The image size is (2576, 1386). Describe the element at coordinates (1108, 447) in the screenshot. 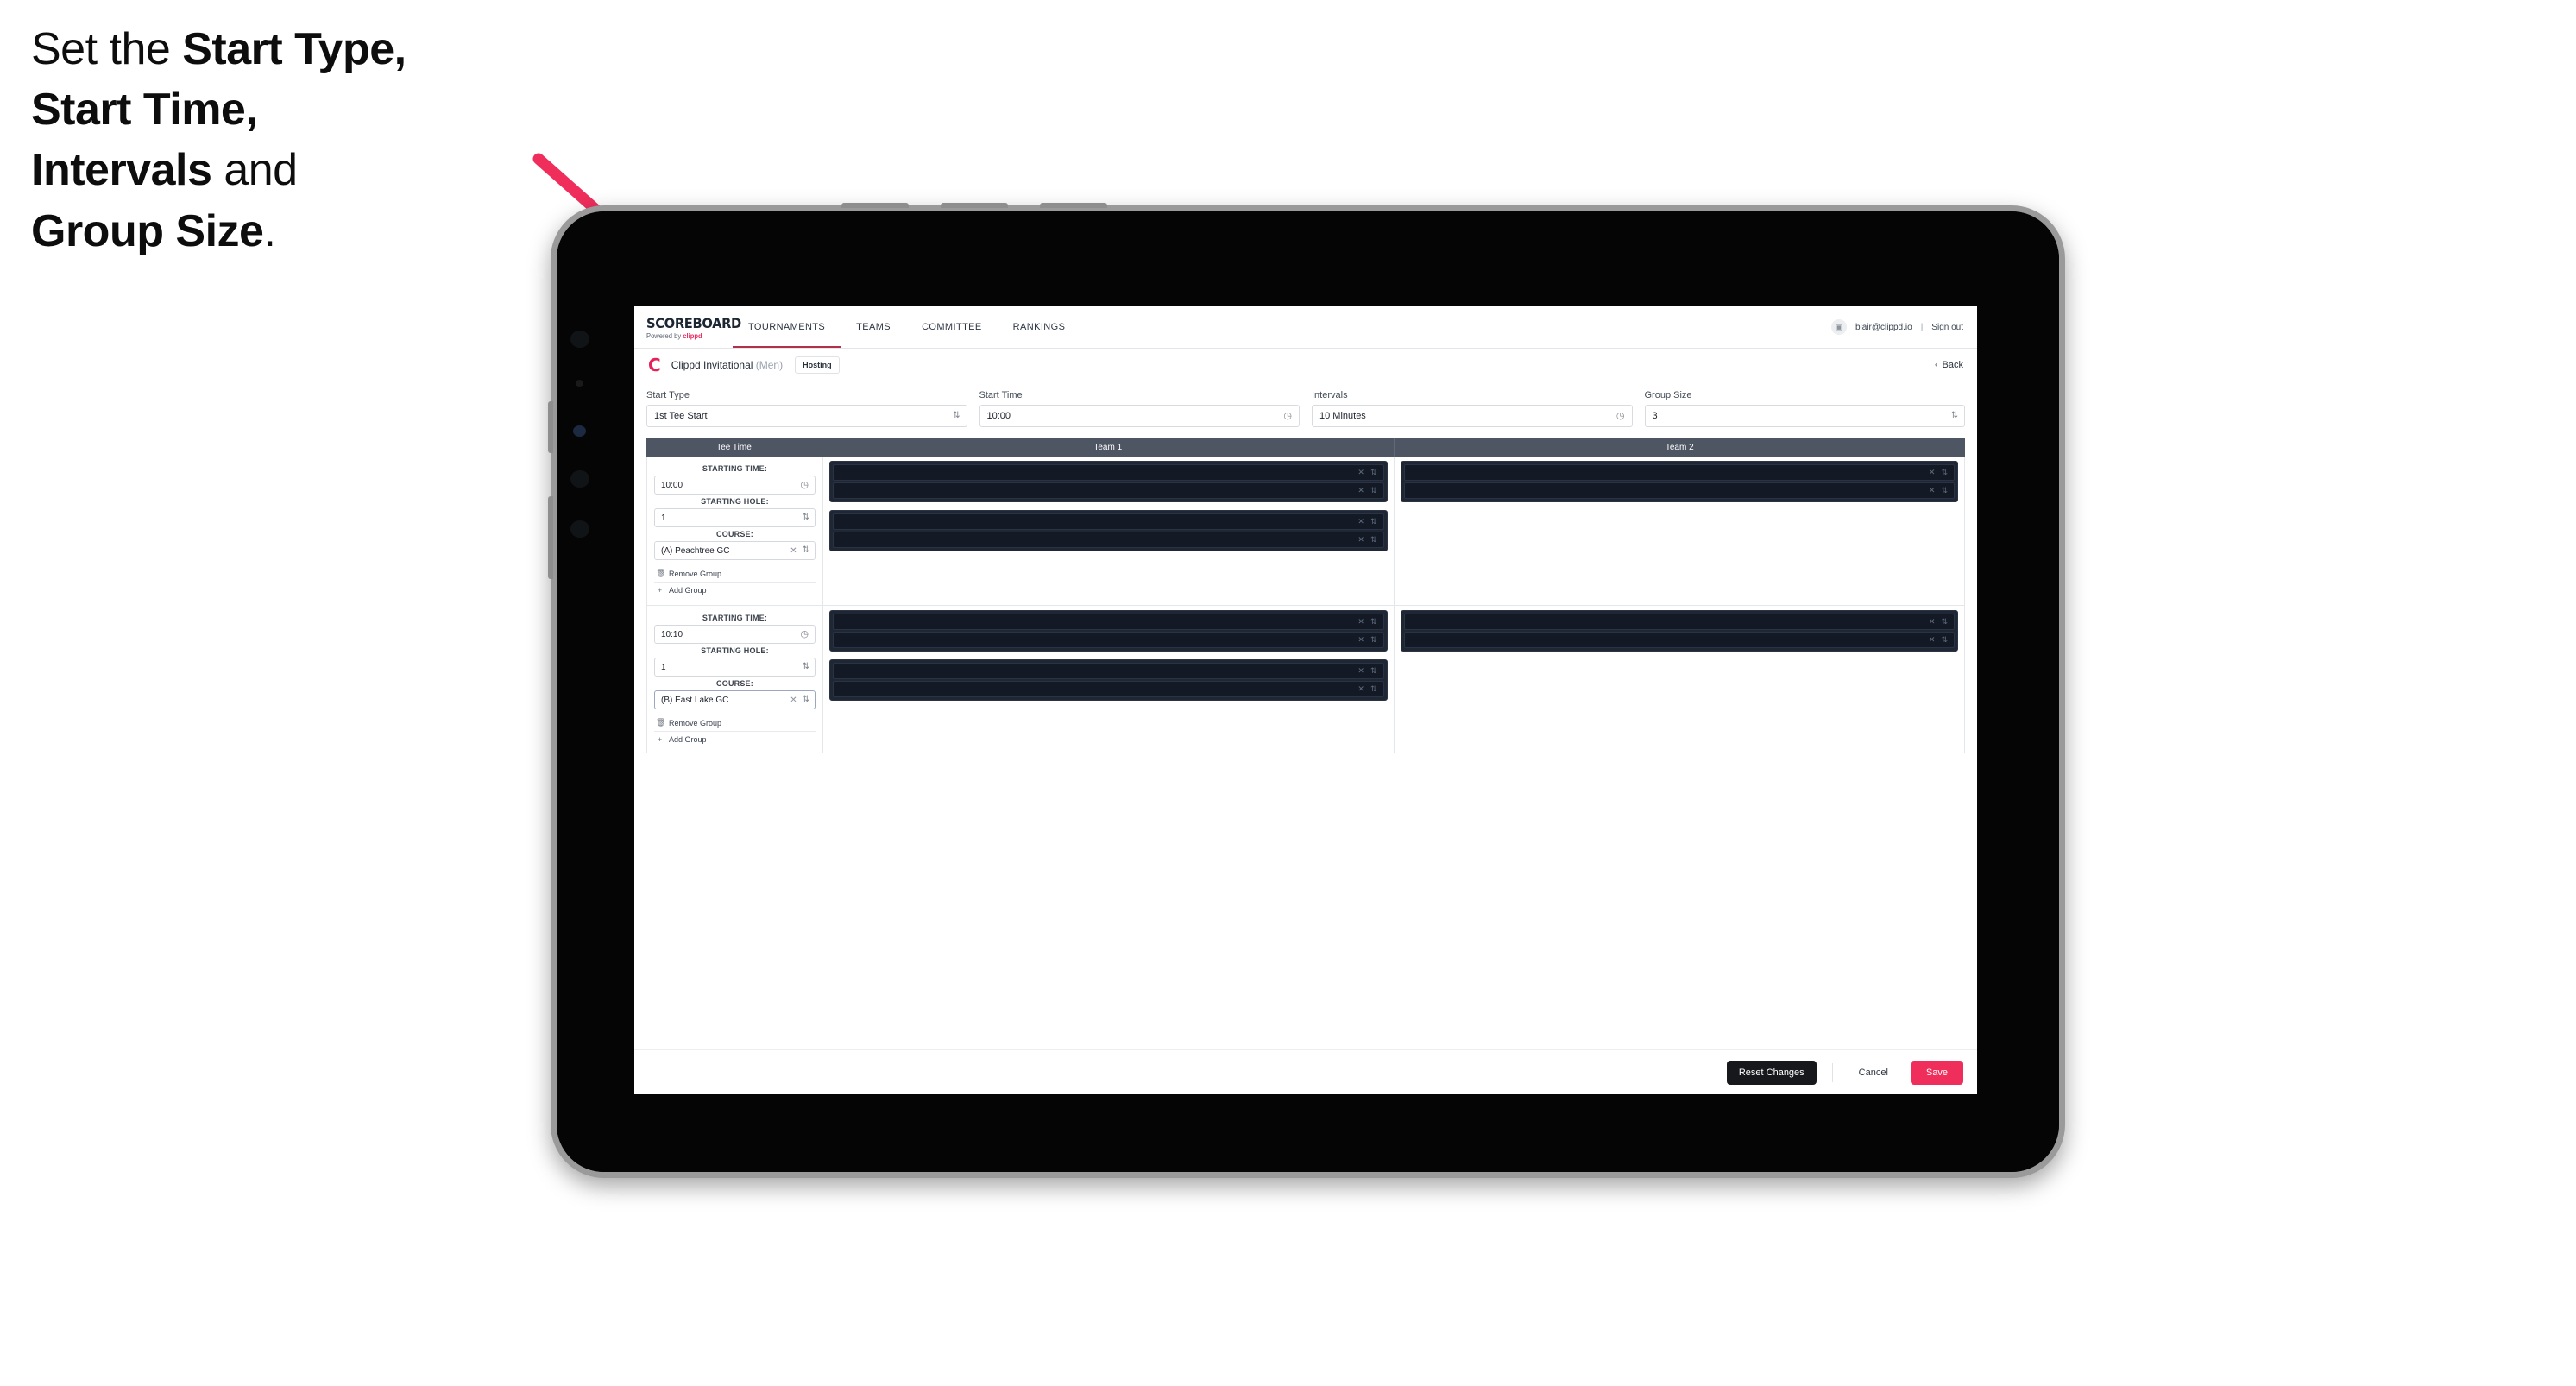

I see `column-header-team-1: Team 1` at that location.